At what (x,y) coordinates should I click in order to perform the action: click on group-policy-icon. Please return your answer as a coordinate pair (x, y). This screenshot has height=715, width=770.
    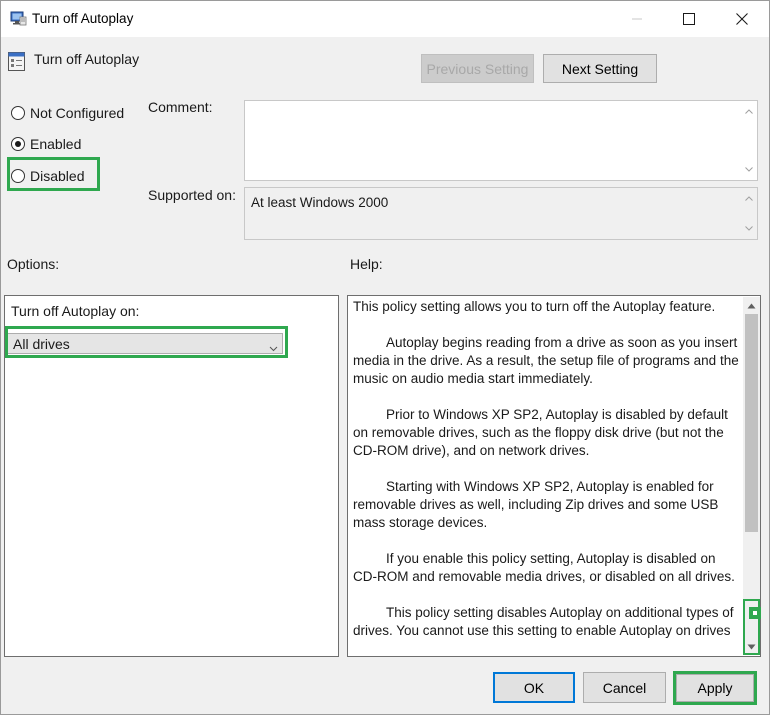
    Looking at the image, I should click on (18, 19).